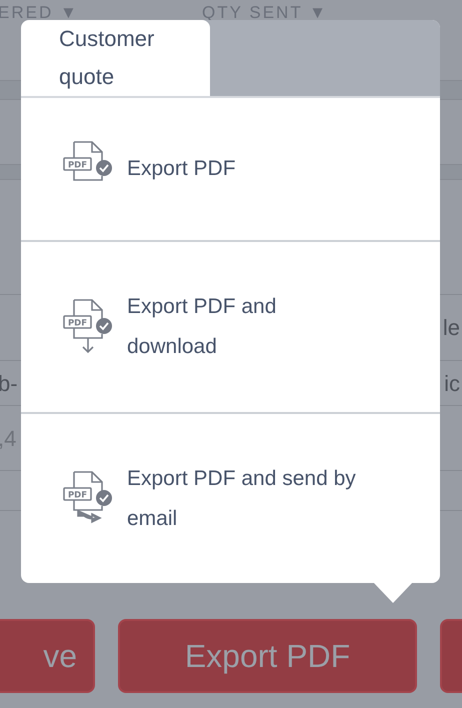  I want to click on table-cell-text: ic, so click(452, 384).